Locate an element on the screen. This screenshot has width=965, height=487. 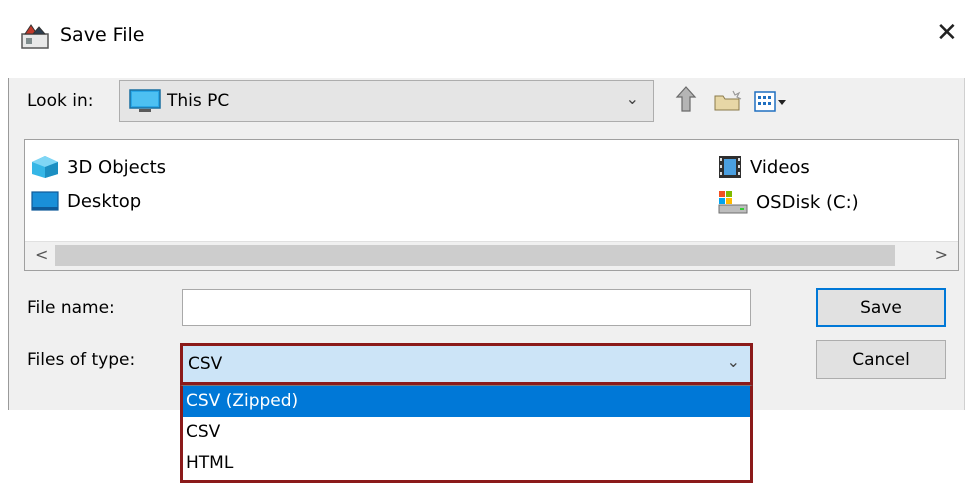
view-menu-icon is located at coordinates (771, 102).